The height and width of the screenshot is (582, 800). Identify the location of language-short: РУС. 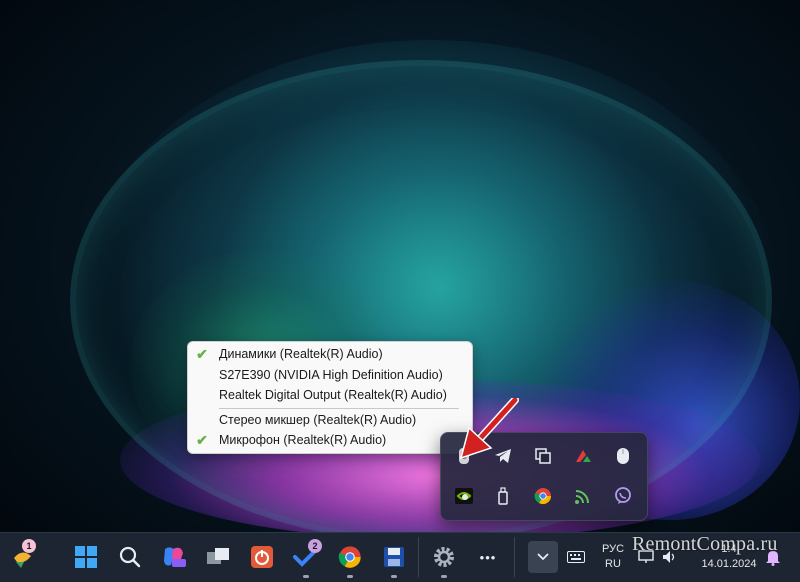
(613, 549).